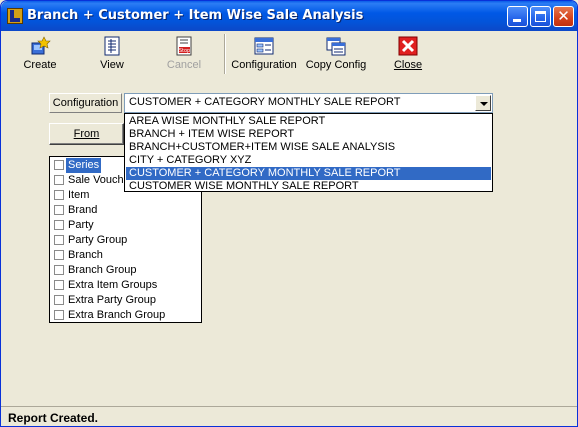  What do you see at coordinates (15, 16) in the screenshot?
I see `app-icon` at bounding box center [15, 16].